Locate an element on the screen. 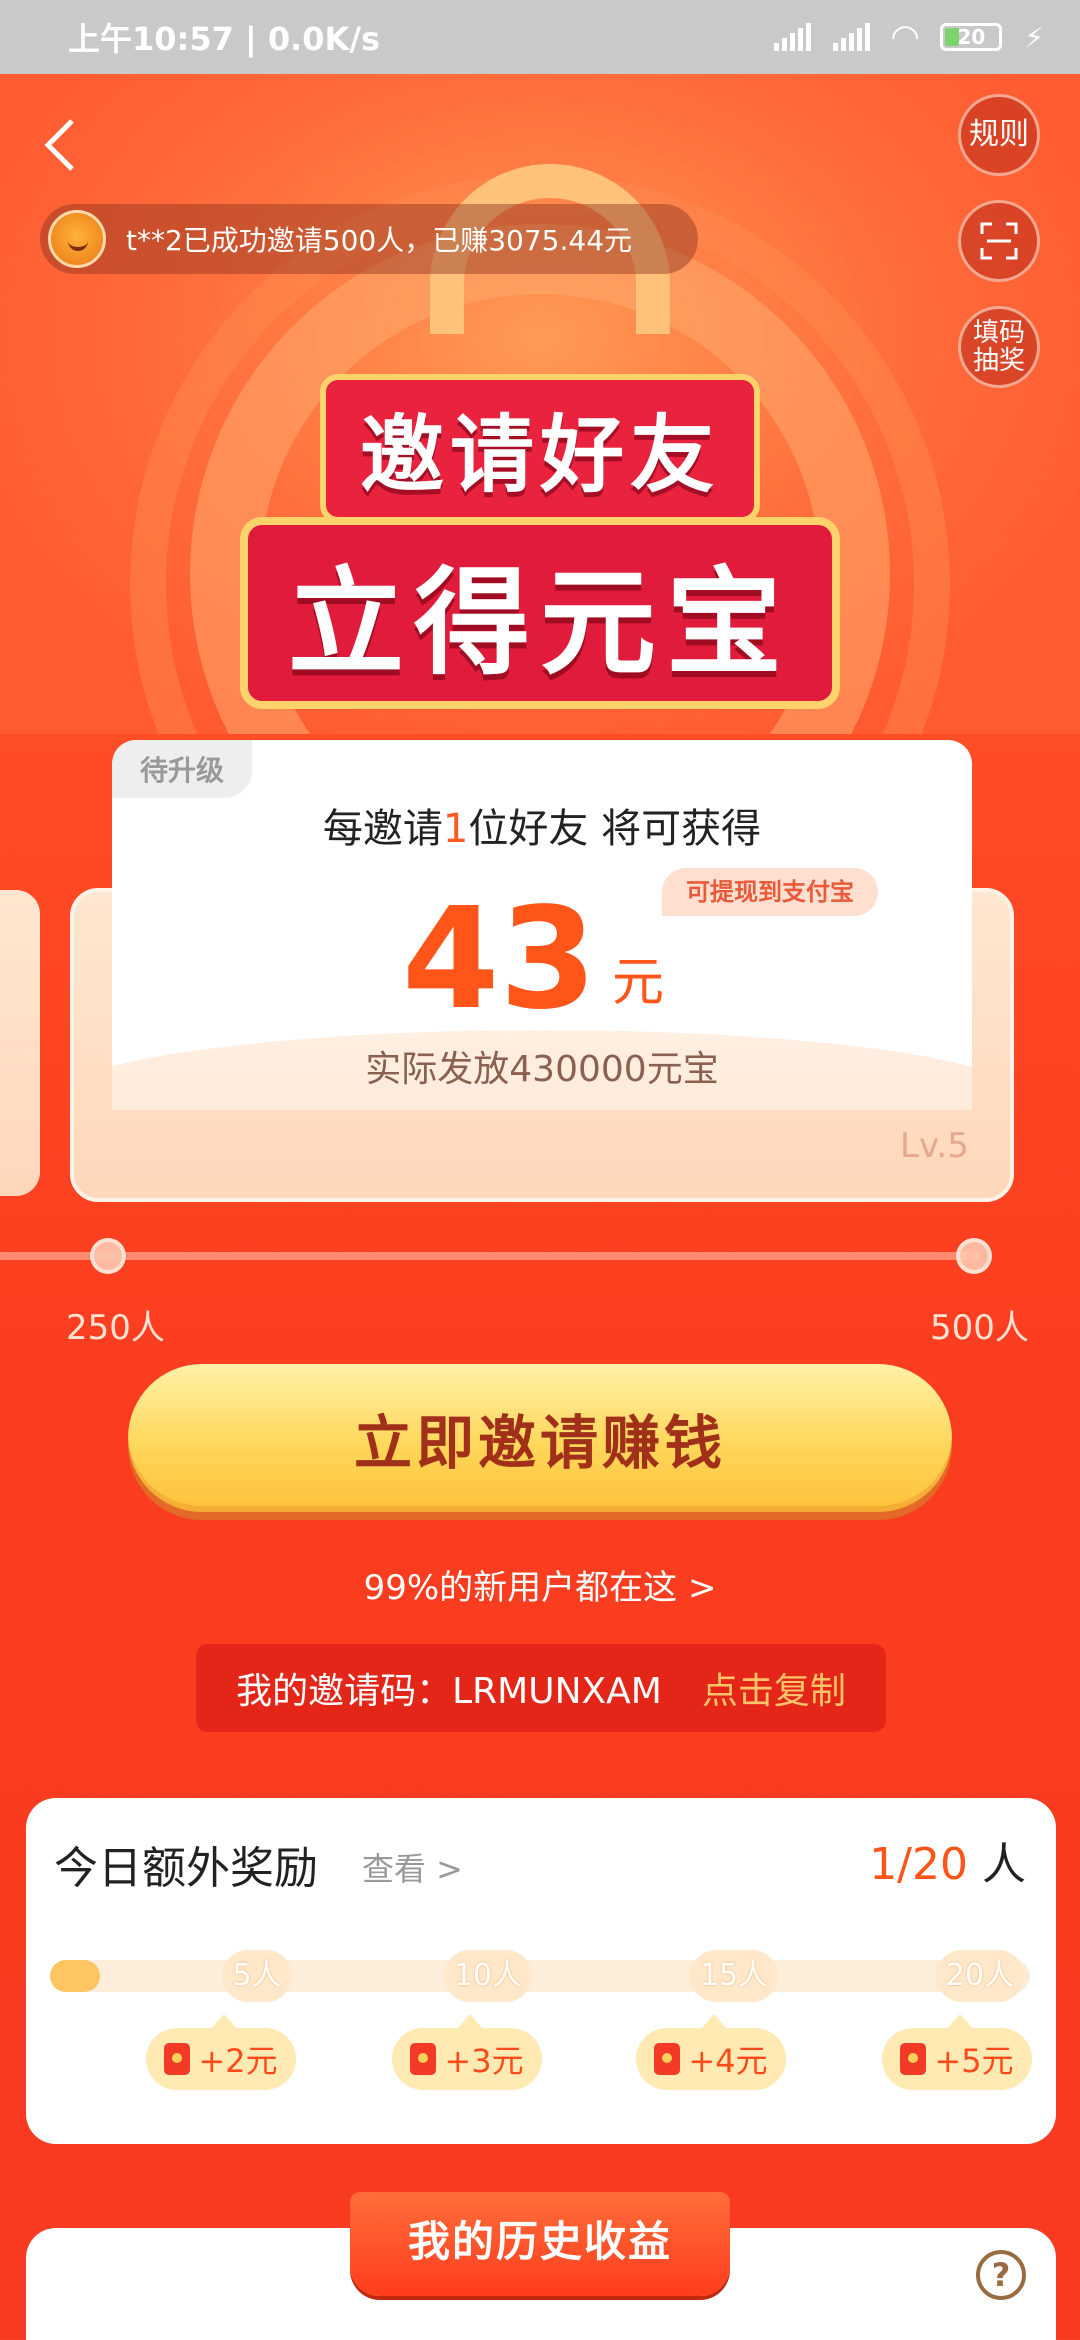 The image size is (1080, 2340). reward-pill-10: +3元 is located at coordinates (467, 2052).